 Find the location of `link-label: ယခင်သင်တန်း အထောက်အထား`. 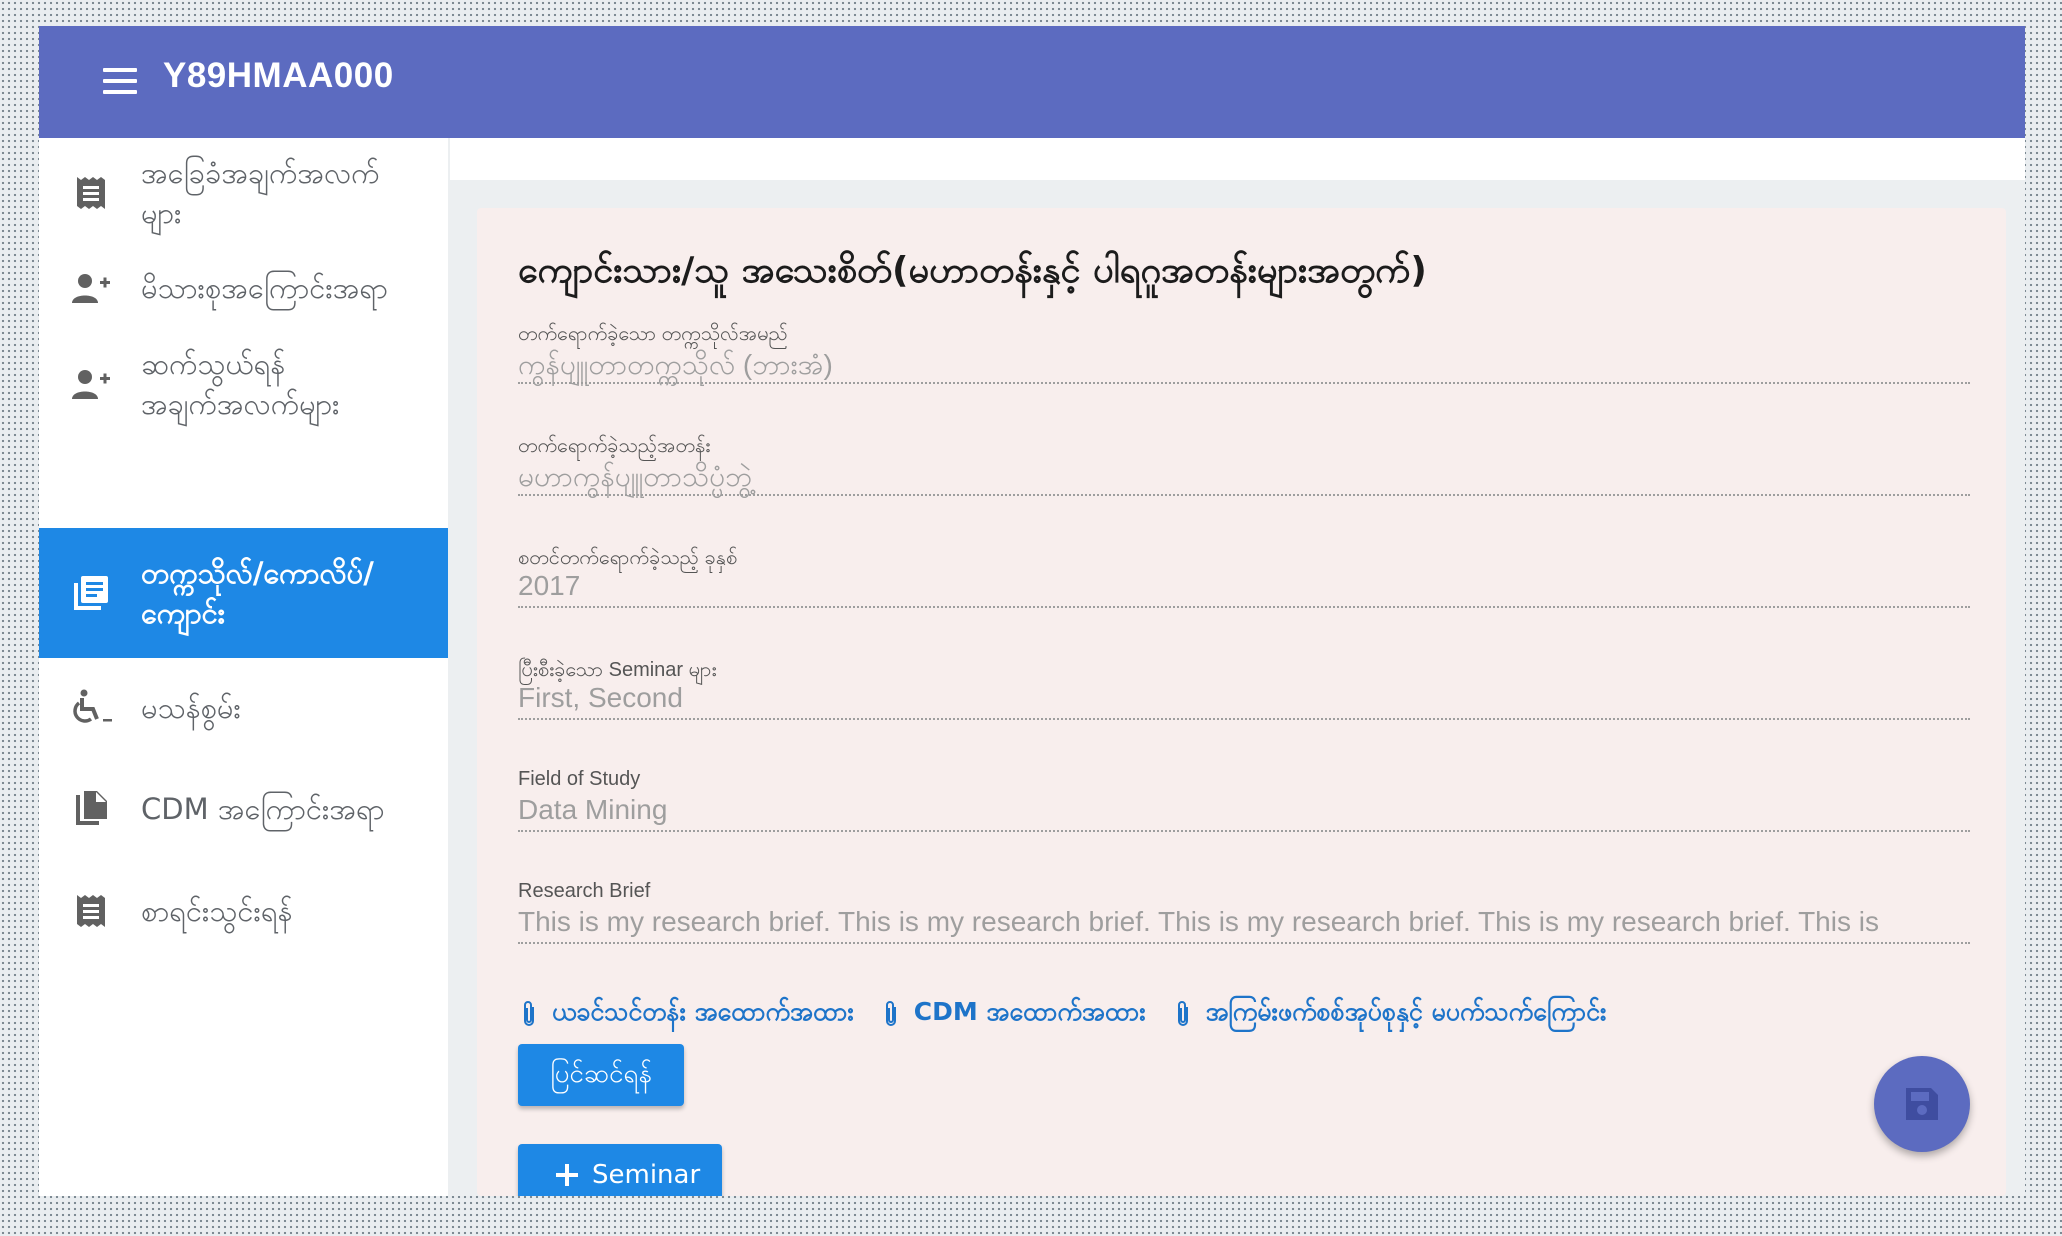

link-label: ယခင်သင်တန်း အထောက်အထား is located at coordinates (703, 1011).